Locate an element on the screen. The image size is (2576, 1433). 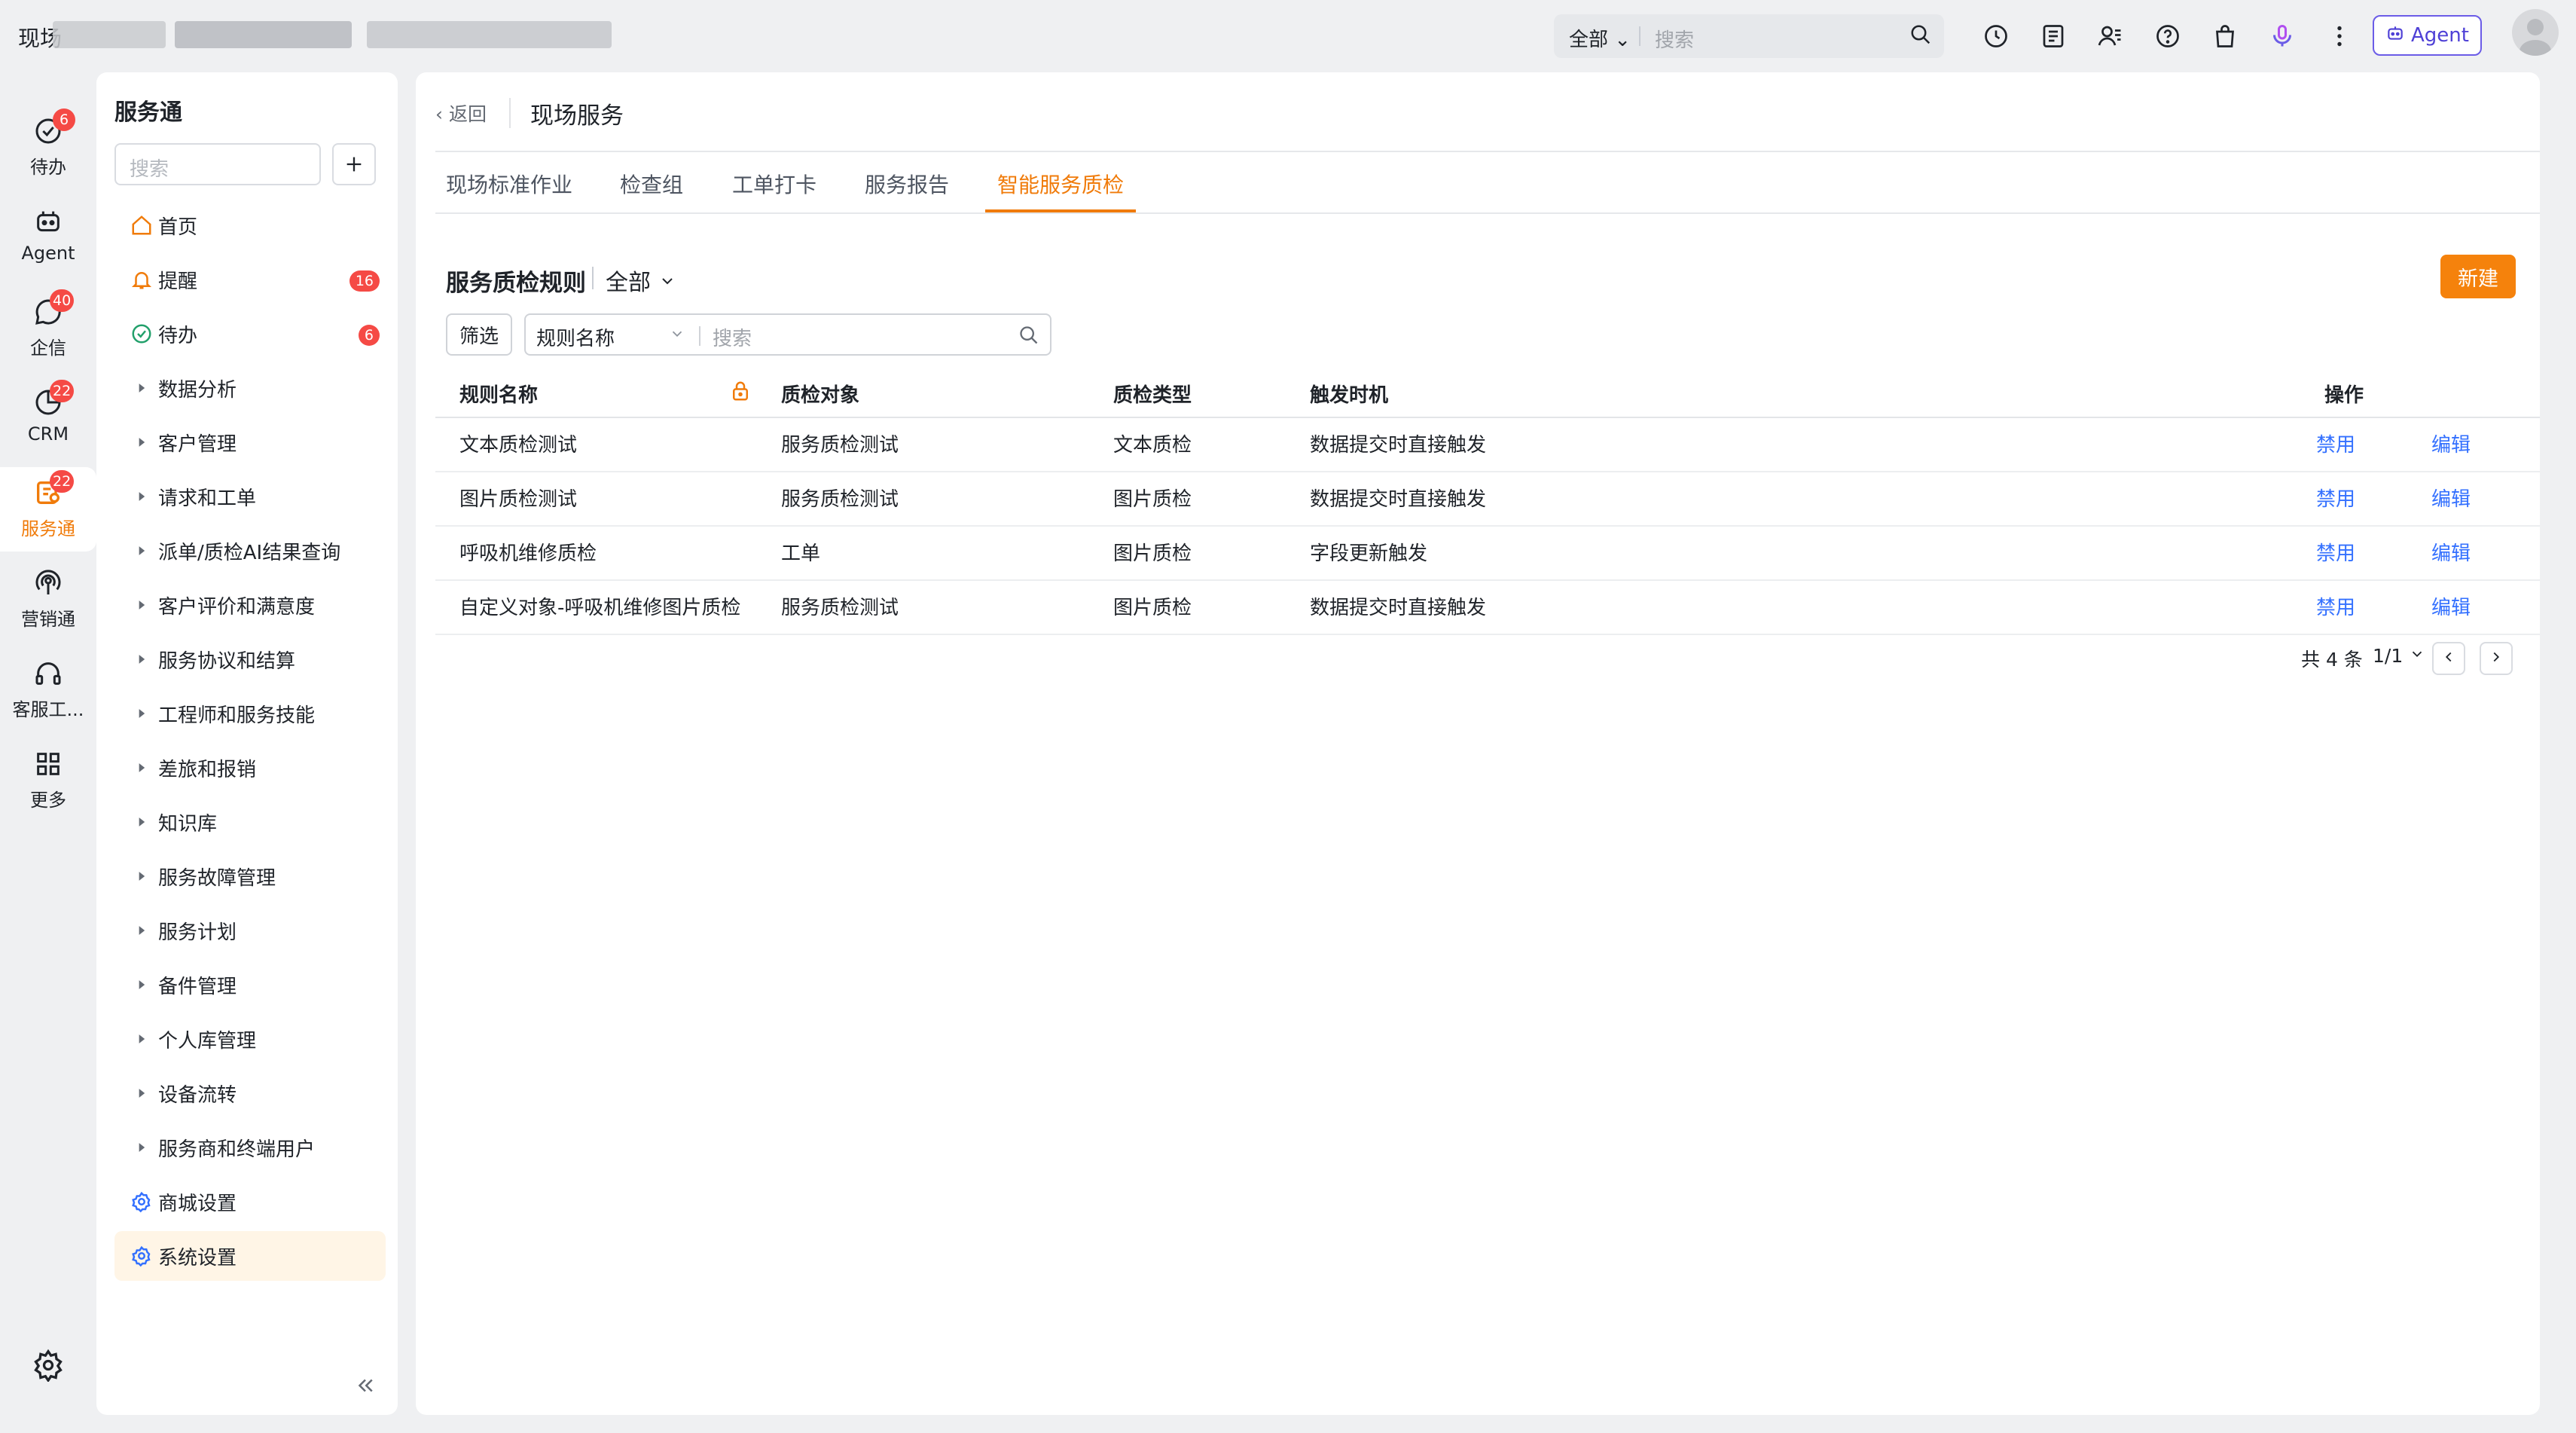
tab-service-report: 服务报告 is located at coordinates (907, 184).